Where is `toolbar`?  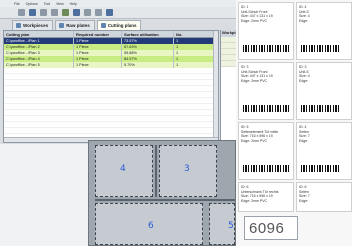
toolbar is located at coordinates (118, 13).